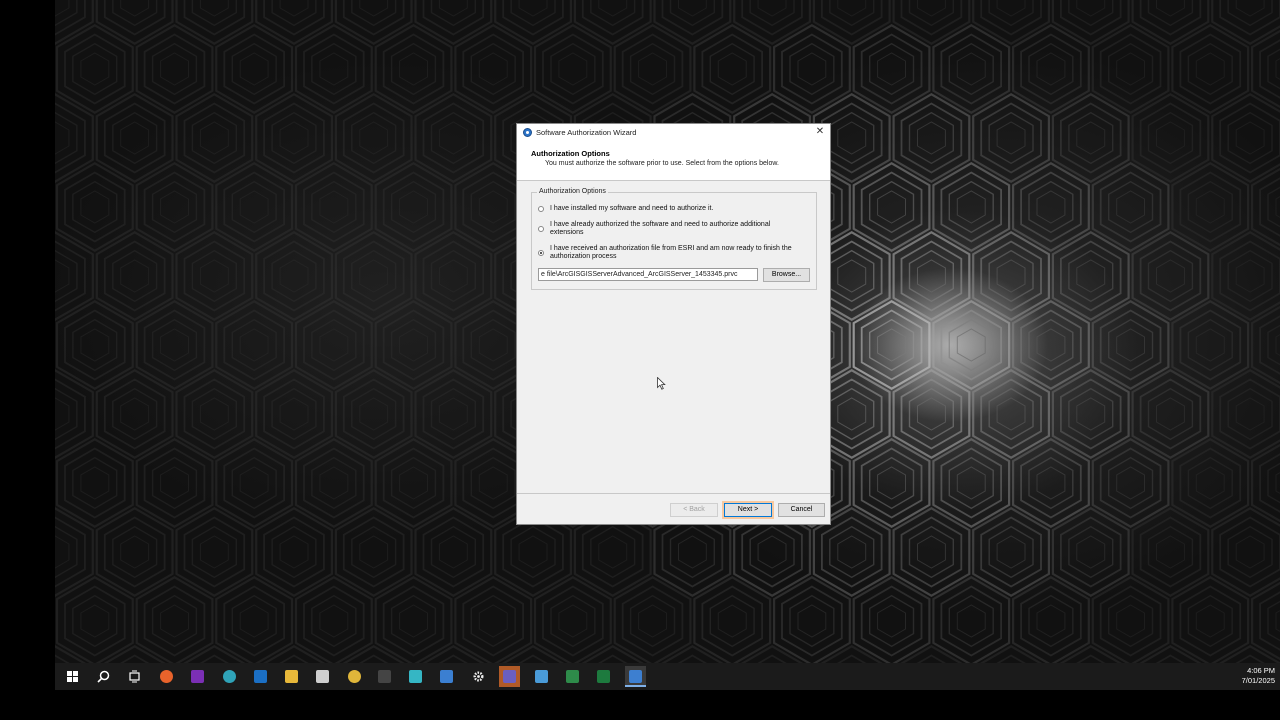 The height and width of the screenshot is (720, 1280). Describe the element at coordinates (603, 676) in the screenshot. I see `excel-icon` at that location.